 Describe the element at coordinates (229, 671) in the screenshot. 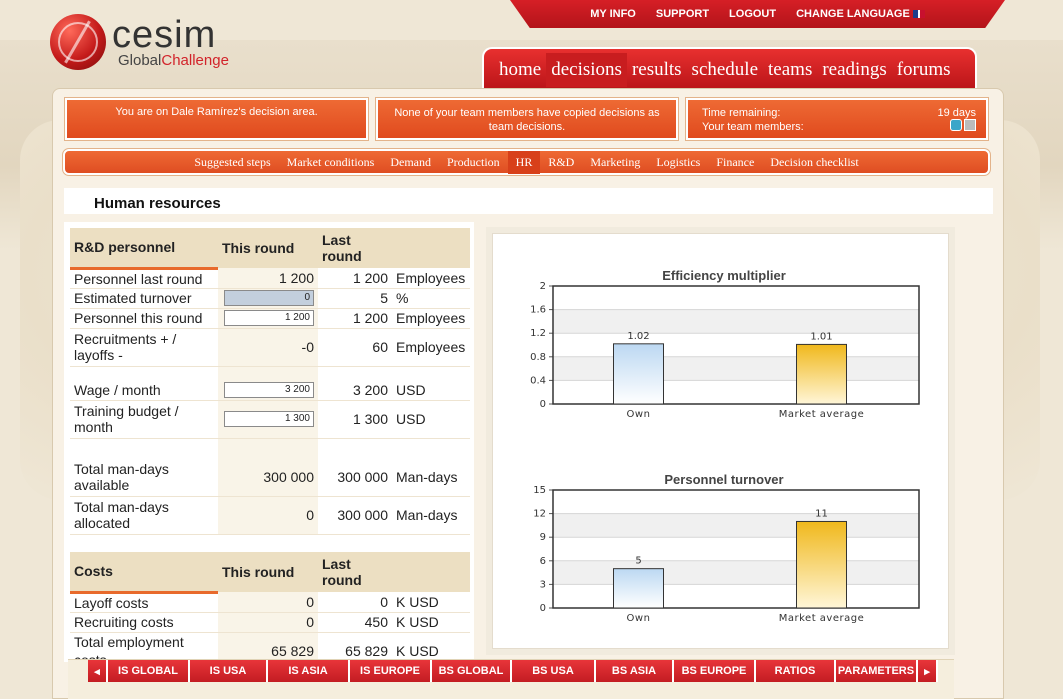

I see `tab-is-usa: IS USA` at that location.